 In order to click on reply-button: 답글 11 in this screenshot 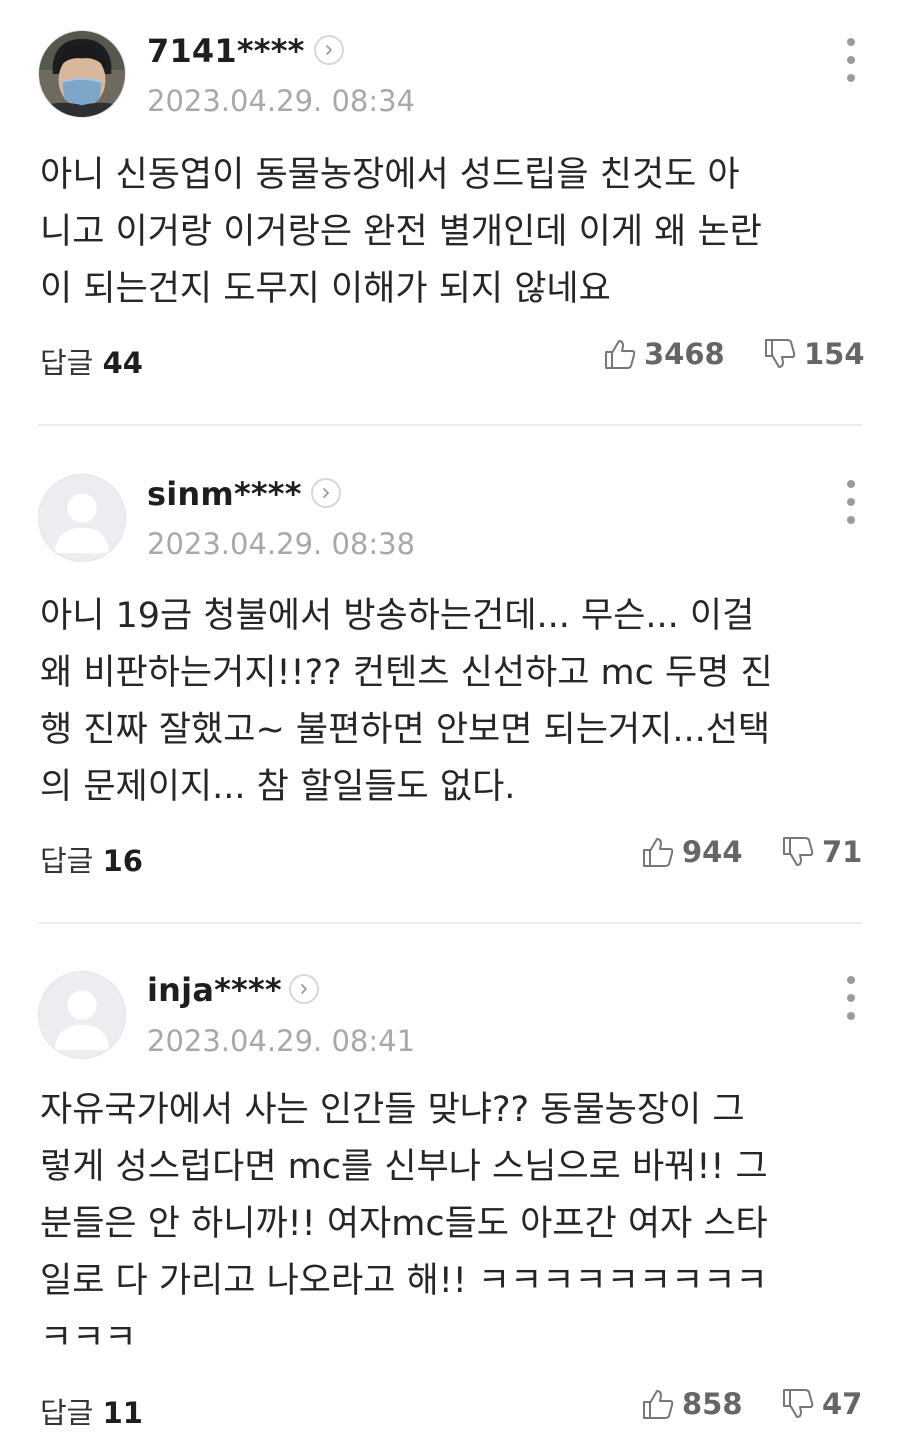, I will do `click(91, 1411)`.